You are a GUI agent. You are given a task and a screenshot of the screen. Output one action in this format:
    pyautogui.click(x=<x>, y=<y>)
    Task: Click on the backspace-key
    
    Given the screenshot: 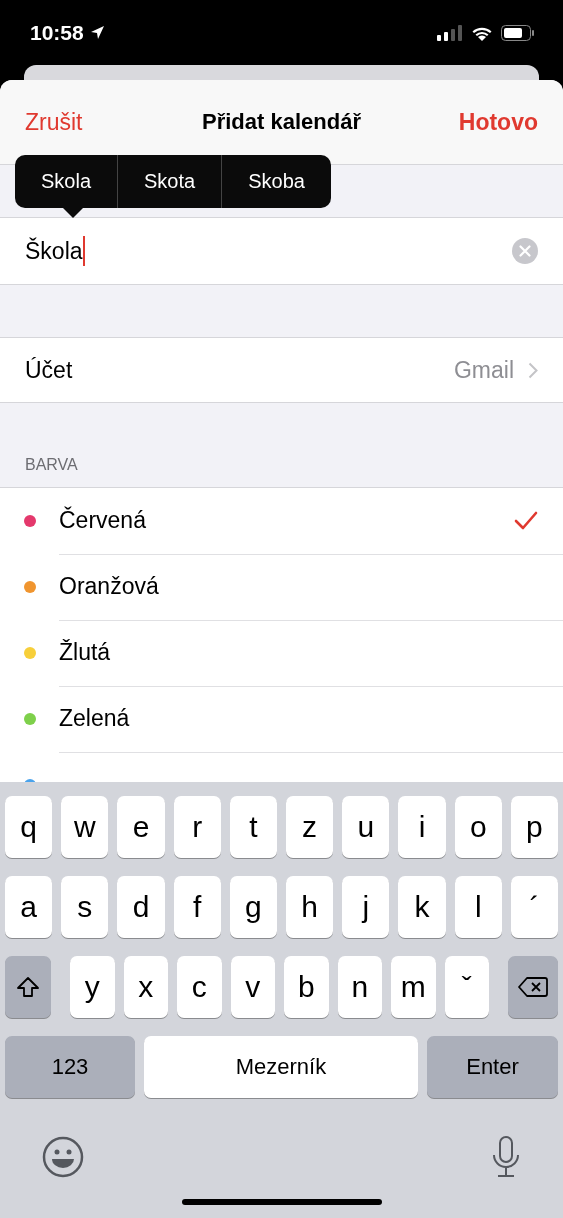 What is the action you would take?
    pyautogui.click(x=533, y=987)
    